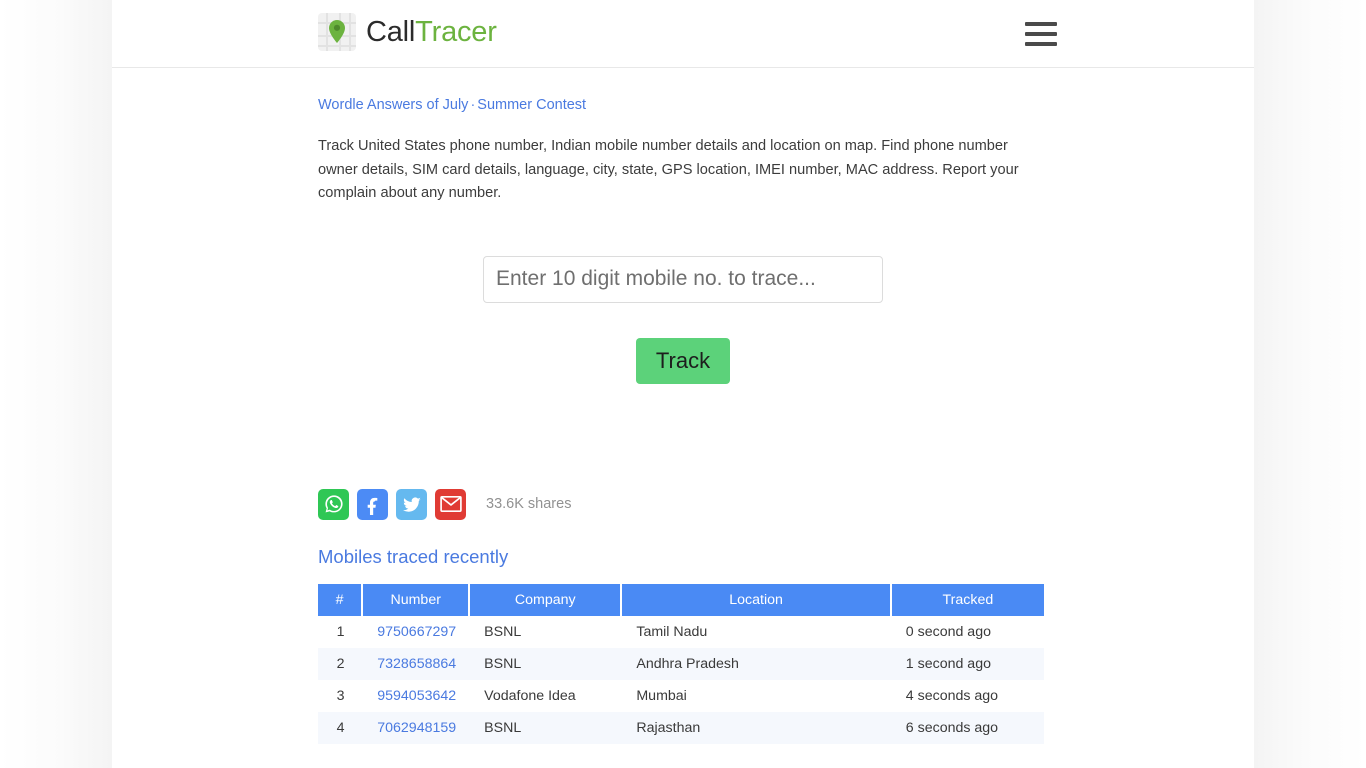 This screenshot has width=1366, height=768. What do you see at coordinates (948, 631) in the screenshot?
I see `cell-tracked: 0 second ago` at bounding box center [948, 631].